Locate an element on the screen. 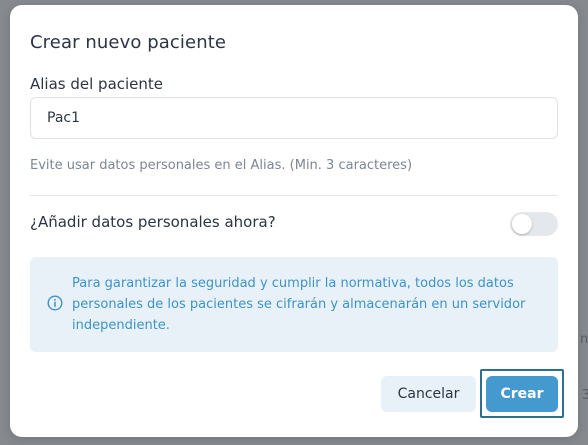 The width and height of the screenshot is (588, 445). alias-label: Alias del paciente is located at coordinates (97, 84).